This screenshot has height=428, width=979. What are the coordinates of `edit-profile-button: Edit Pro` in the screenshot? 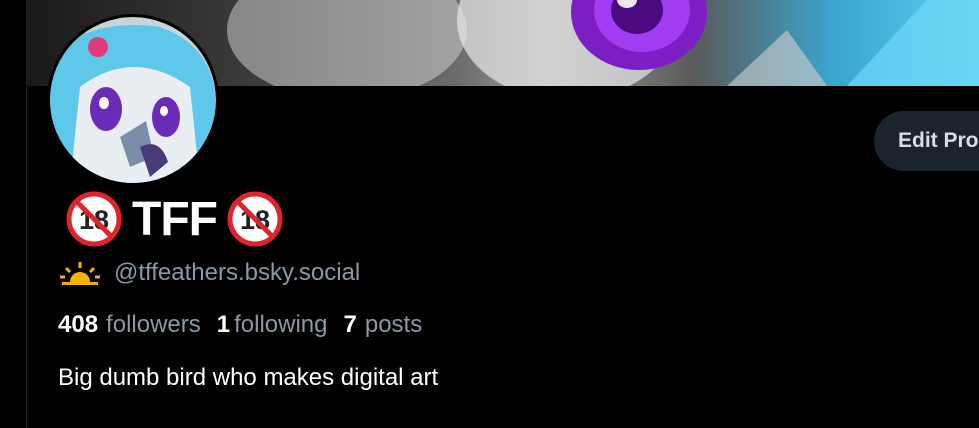 It's located at (926, 141).